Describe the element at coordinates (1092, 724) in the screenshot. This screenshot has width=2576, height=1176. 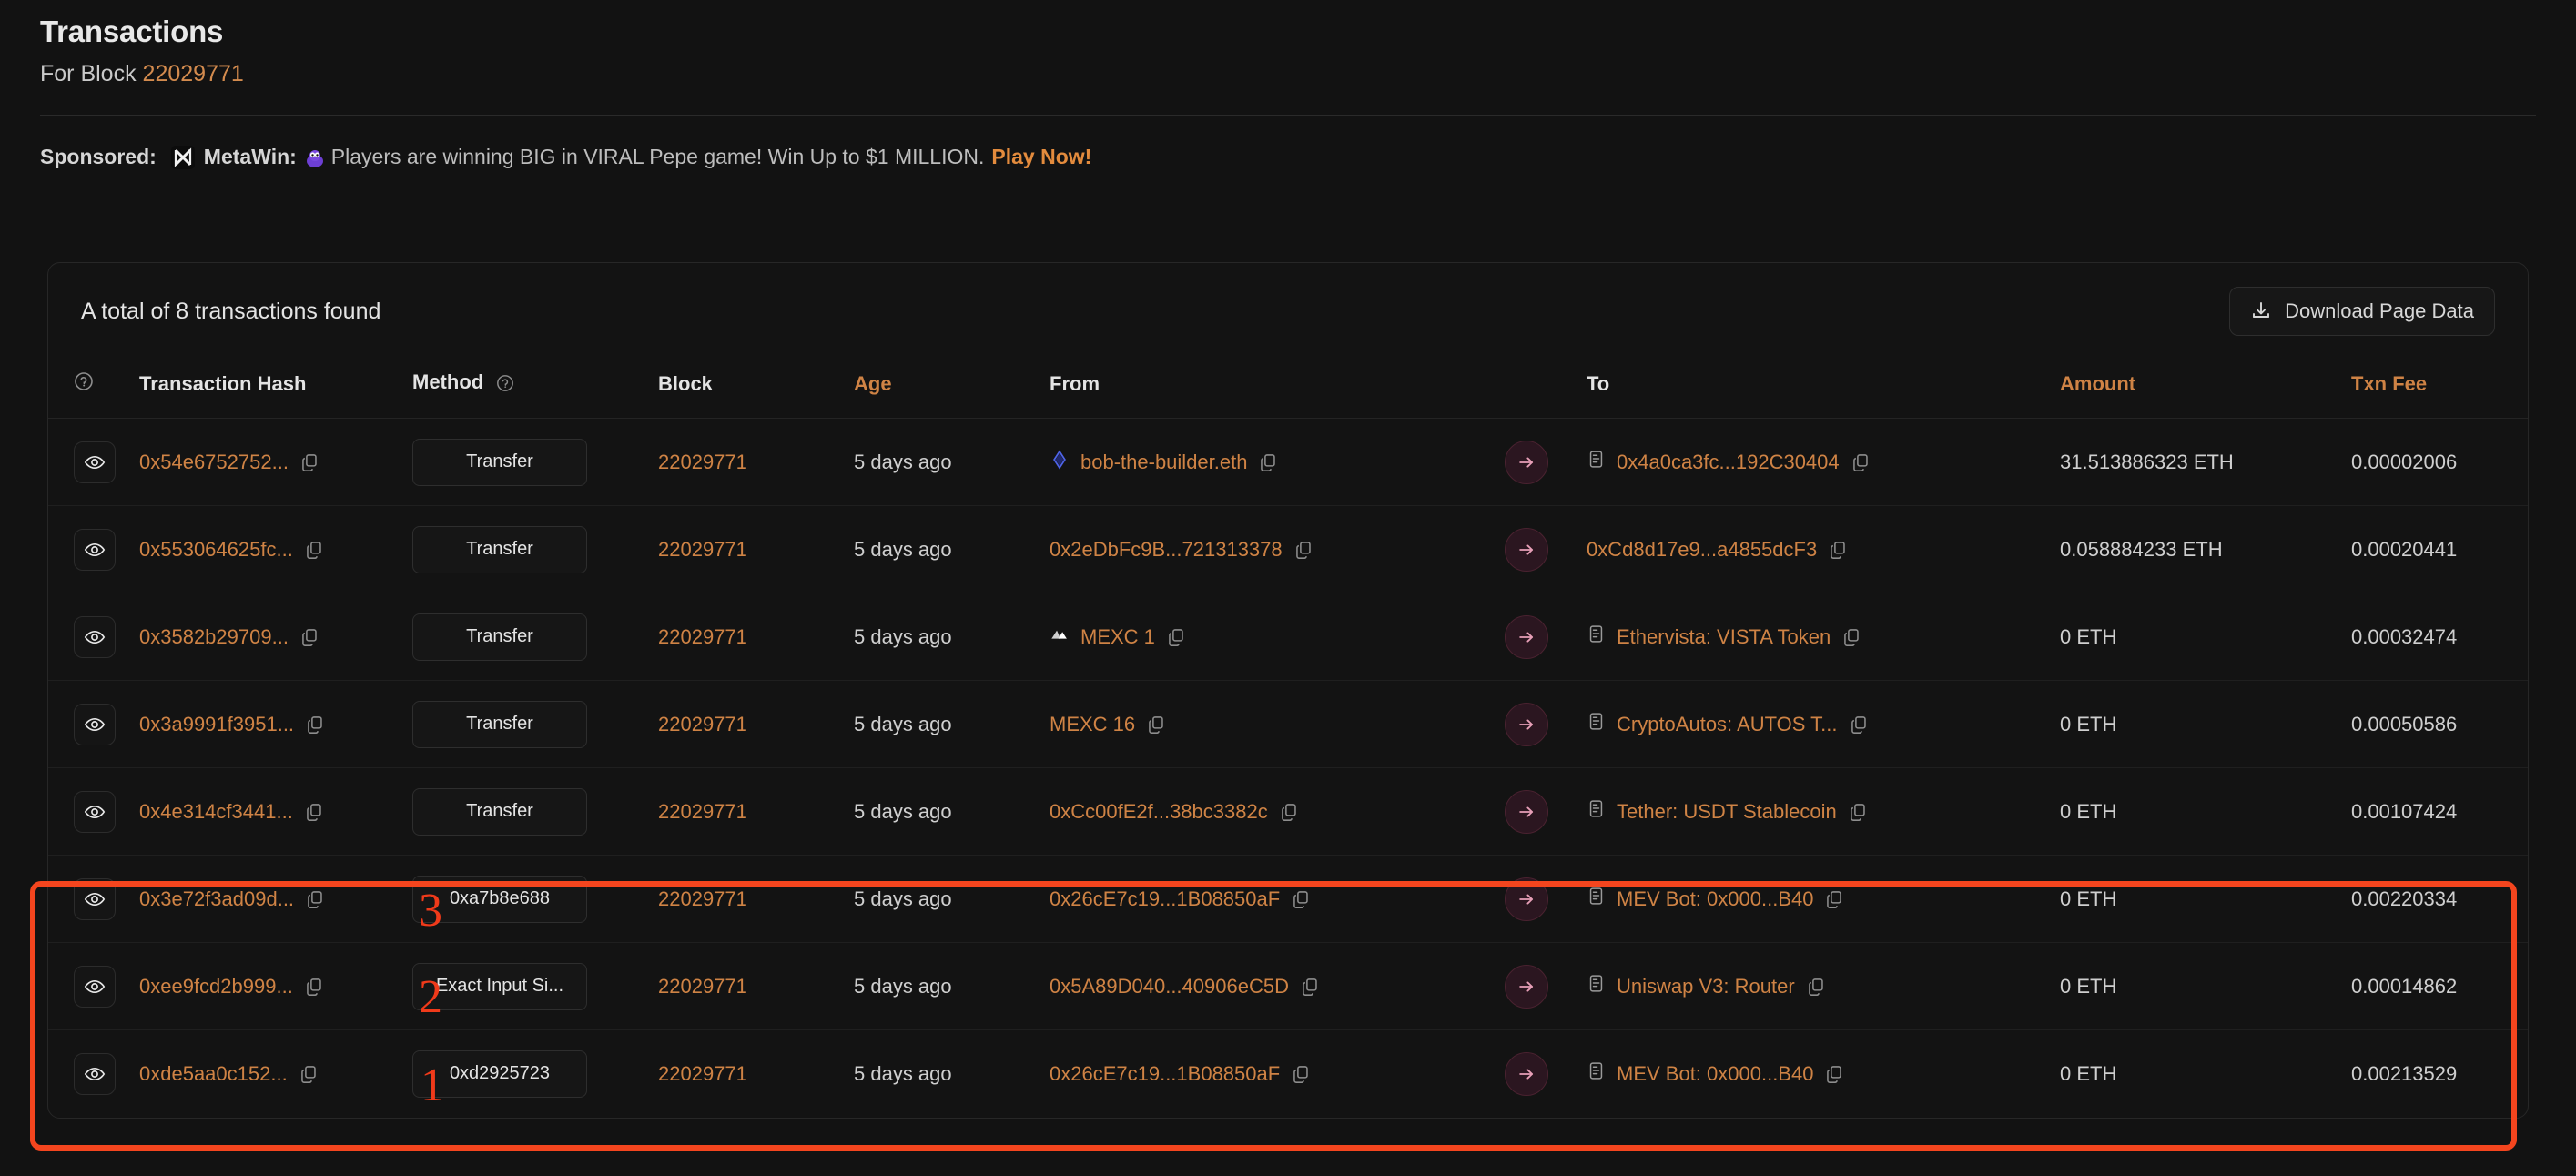
I see `from-address-link: MEXC 16` at that location.